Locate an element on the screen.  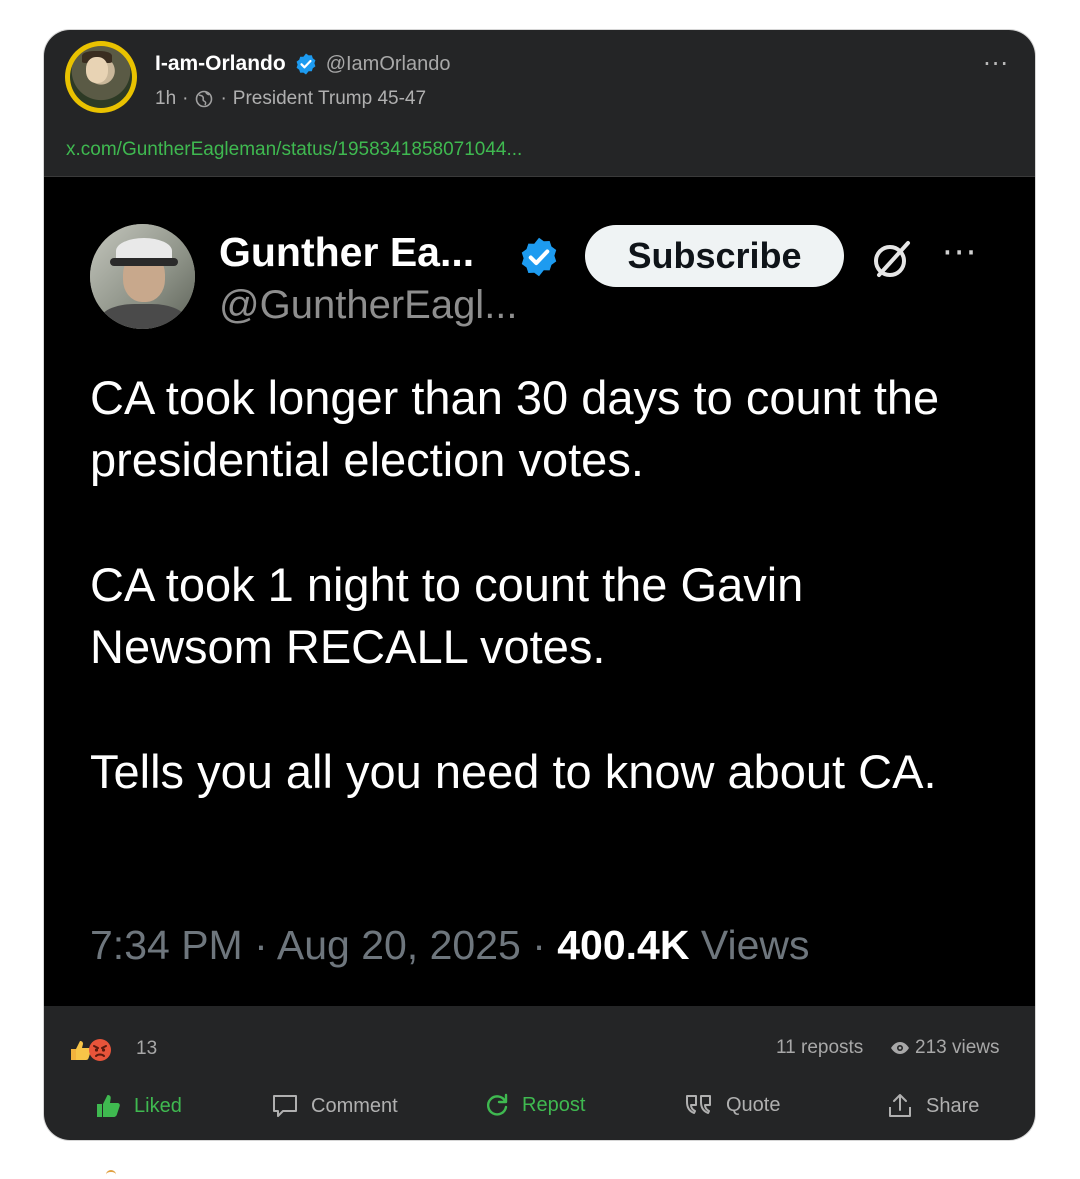
views-count: 213 views is located at coordinates (945, 1048).